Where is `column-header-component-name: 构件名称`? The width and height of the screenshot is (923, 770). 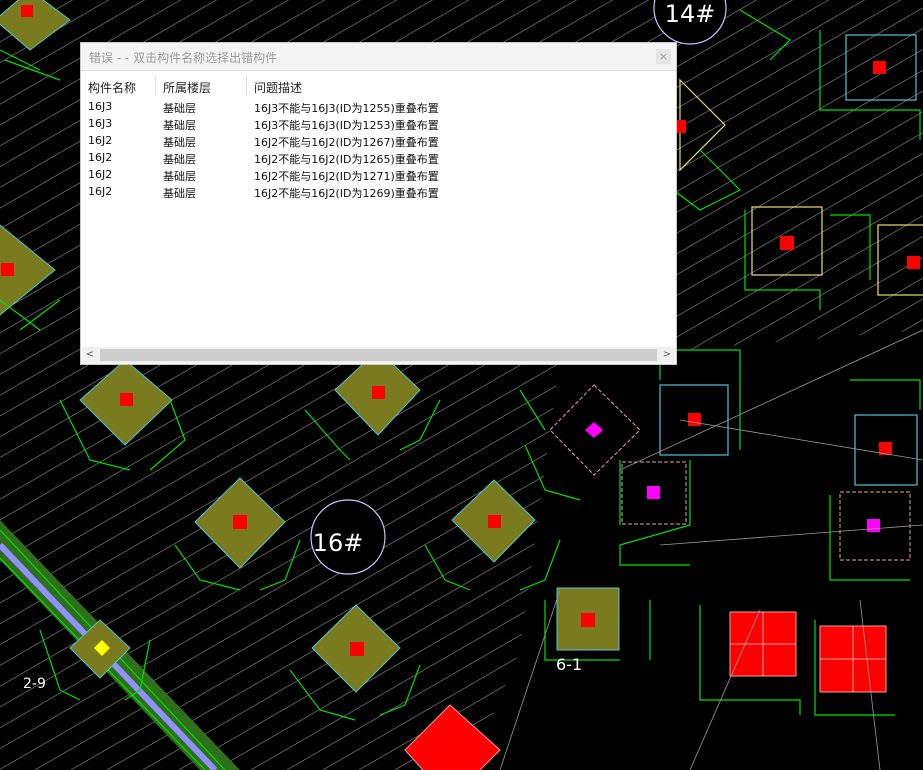
column-header-component-name: 构件名称 is located at coordinates (112, 87).